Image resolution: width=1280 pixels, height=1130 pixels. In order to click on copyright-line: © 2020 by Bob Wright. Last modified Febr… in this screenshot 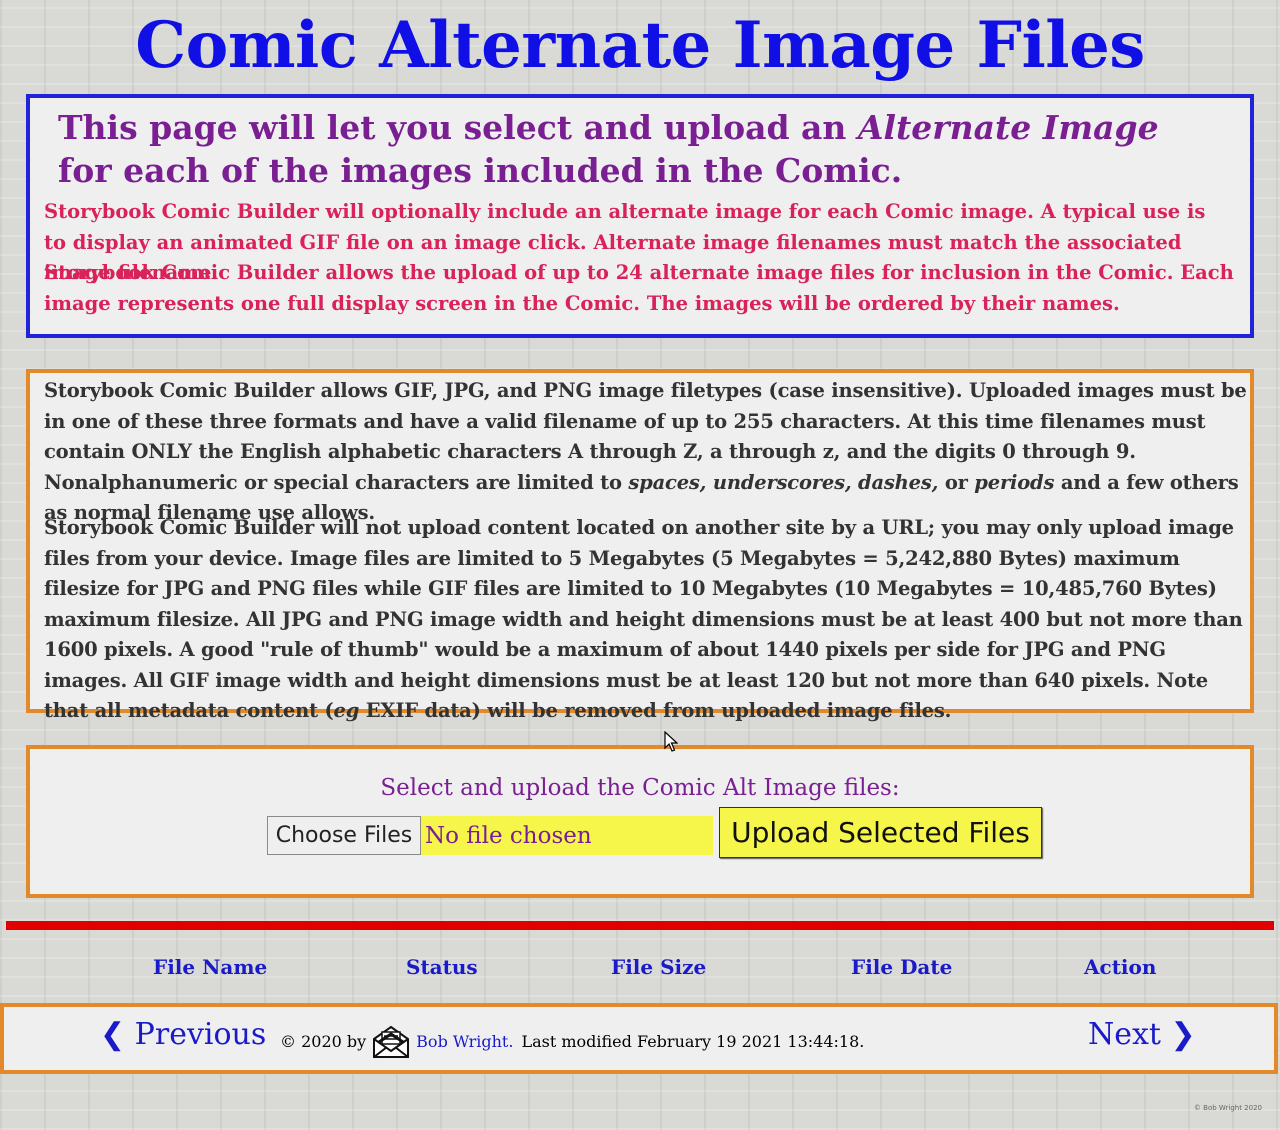, I will do `click(572, 1041)`.